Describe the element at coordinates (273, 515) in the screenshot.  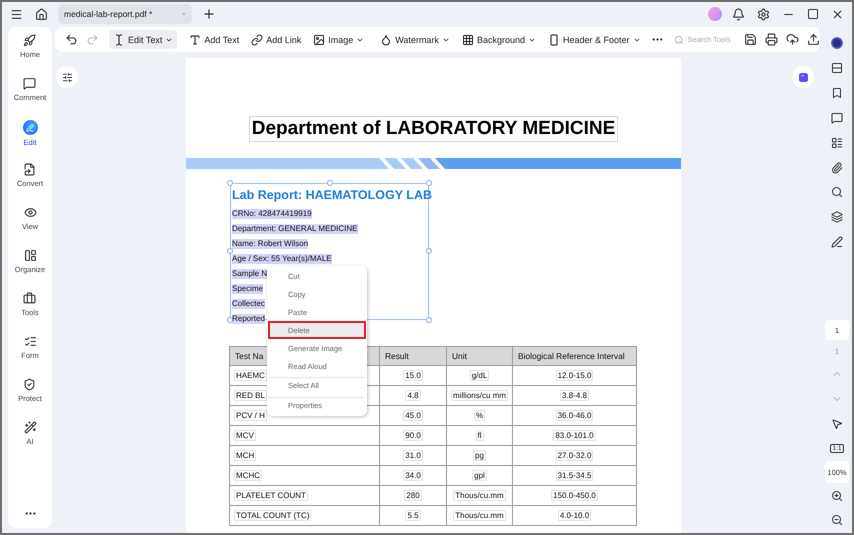
I see `table-cell: TOTAL COUNT (TC)` at that location.